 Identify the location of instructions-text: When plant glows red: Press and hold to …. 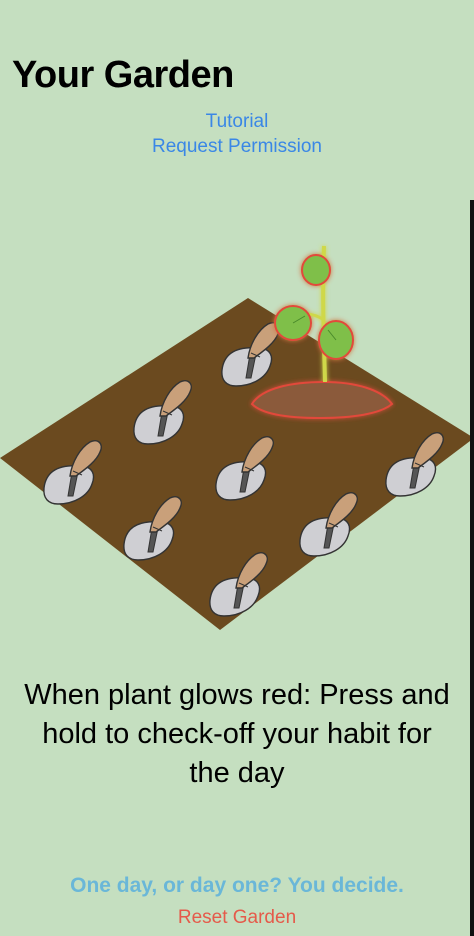
(237, 734).